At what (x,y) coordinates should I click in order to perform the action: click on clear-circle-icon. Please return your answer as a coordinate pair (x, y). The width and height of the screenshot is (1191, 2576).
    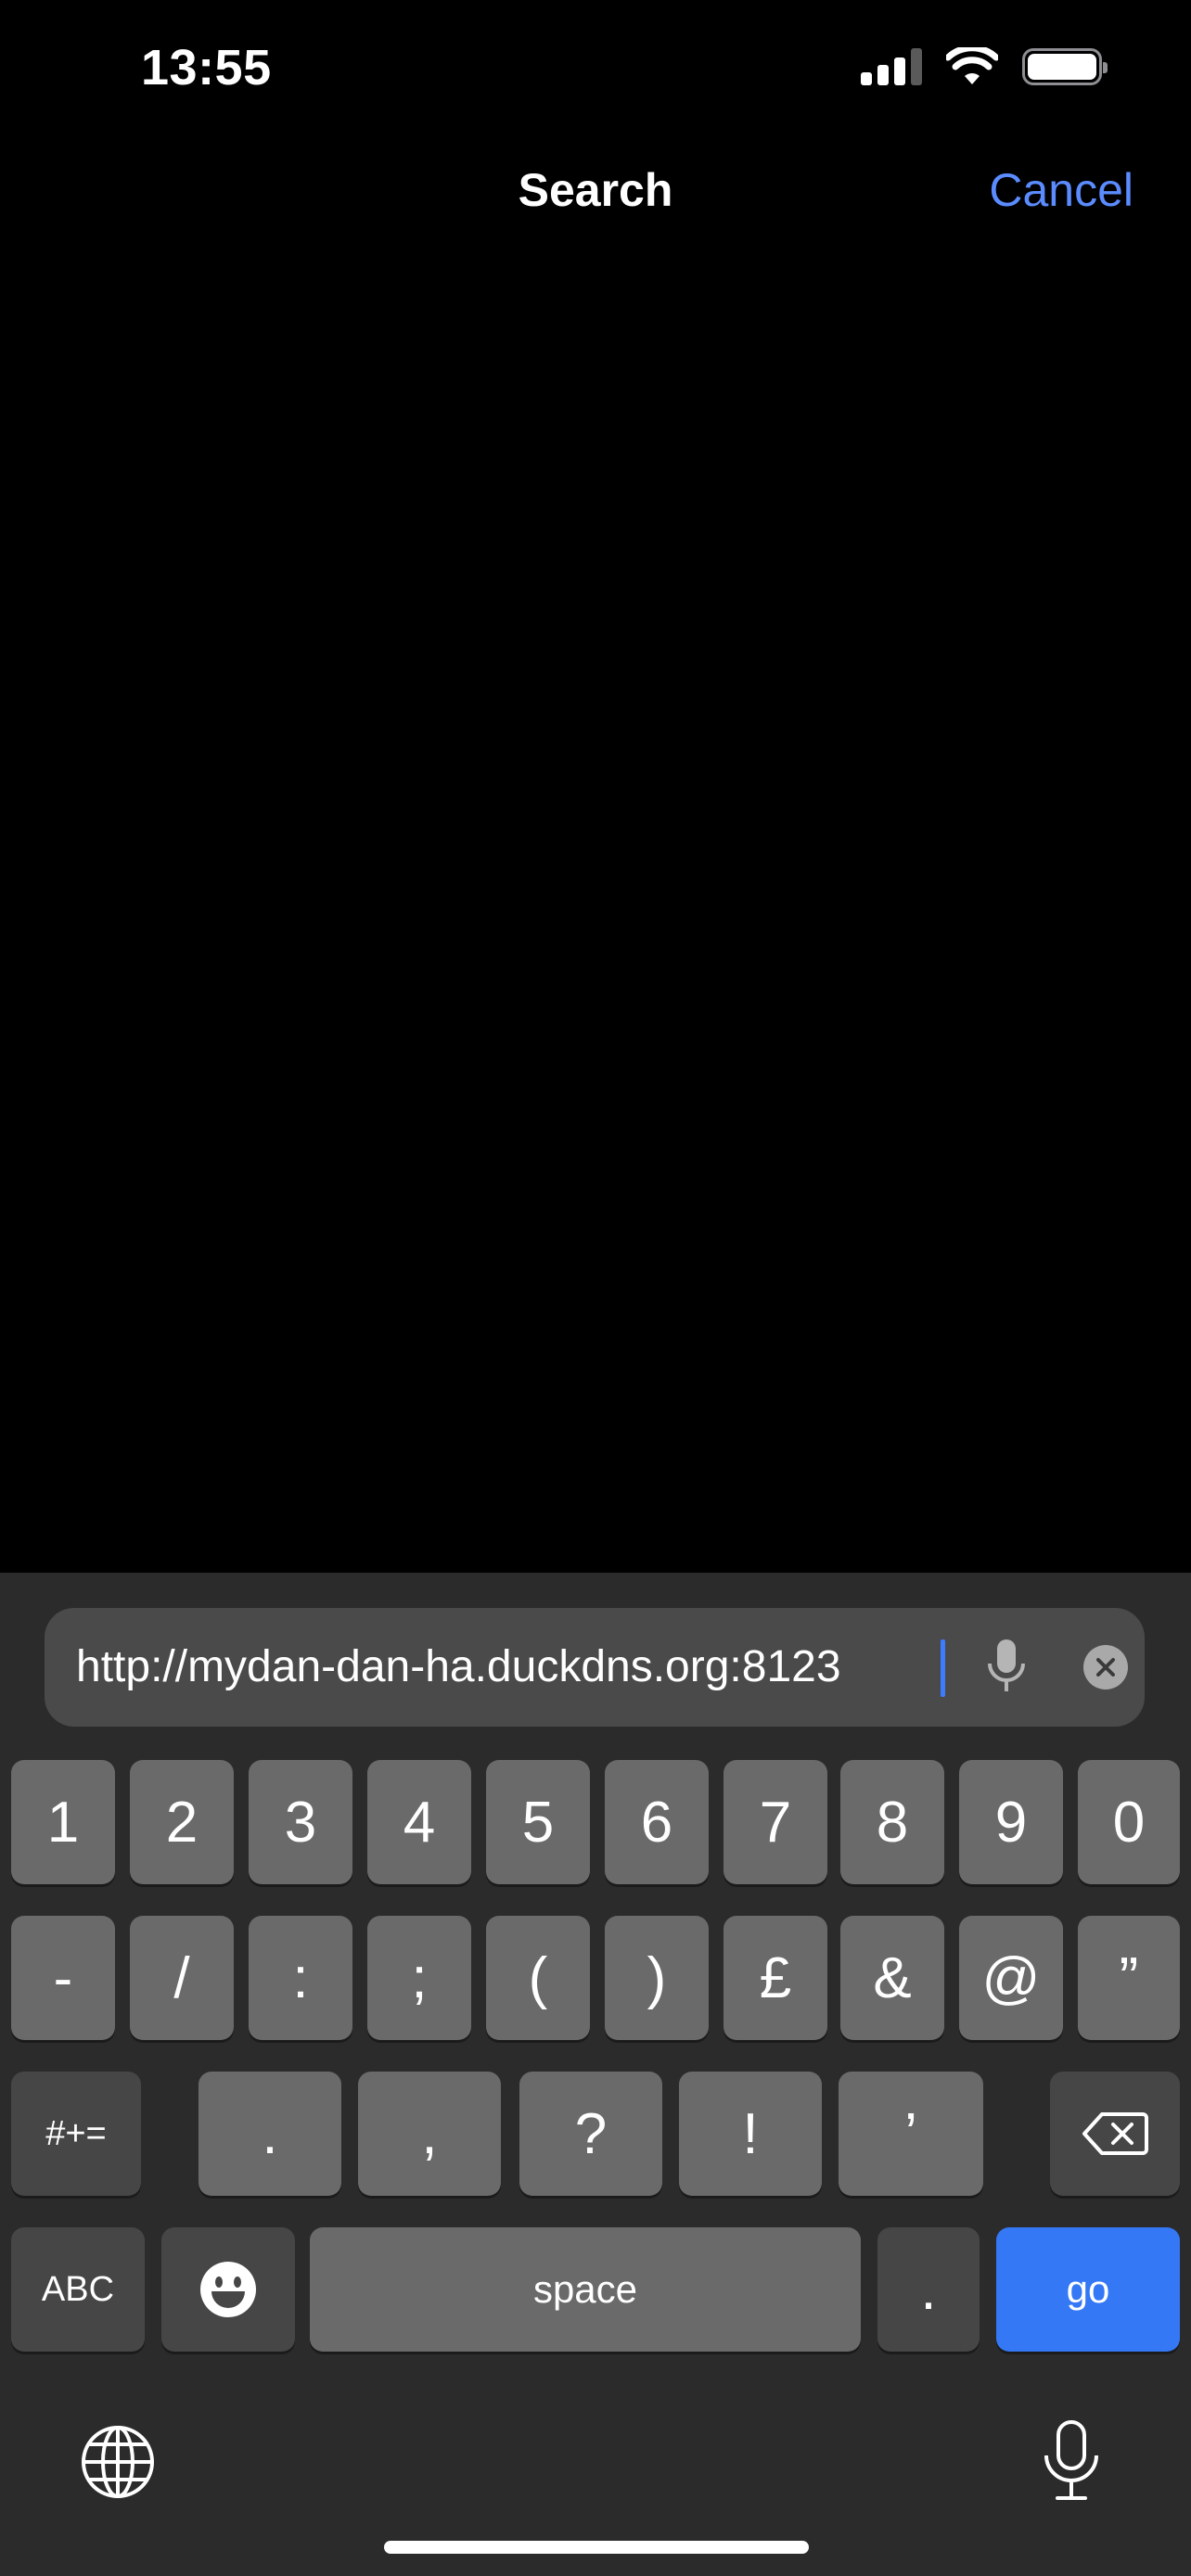
    Looking at the image, I should click on (1105, 1667).